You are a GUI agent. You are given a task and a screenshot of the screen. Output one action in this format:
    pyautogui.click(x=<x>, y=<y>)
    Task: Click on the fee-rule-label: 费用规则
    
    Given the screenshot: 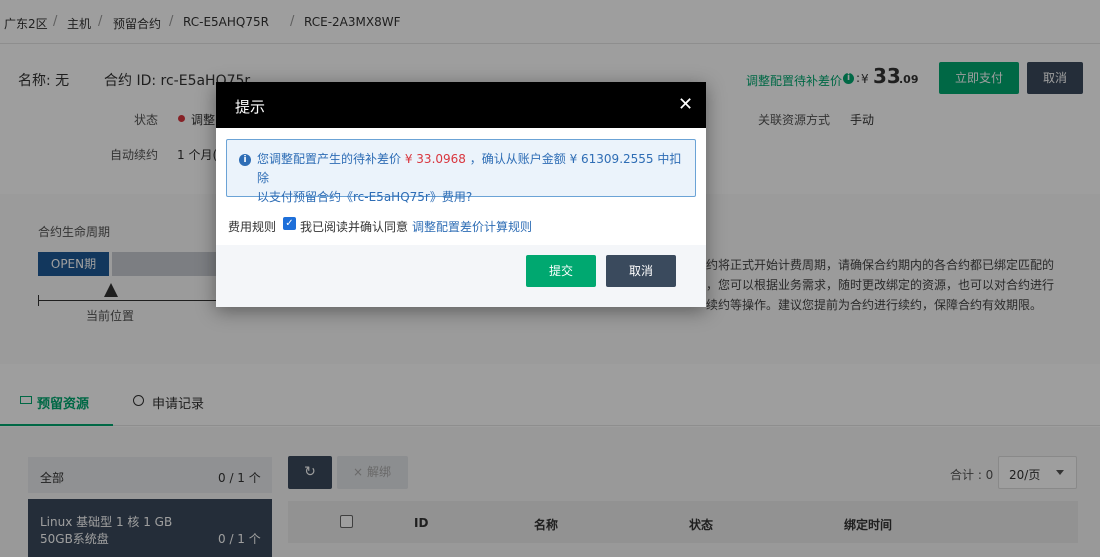 What is the action you would take?
    pyautogui.click(x=252, y=227)
    